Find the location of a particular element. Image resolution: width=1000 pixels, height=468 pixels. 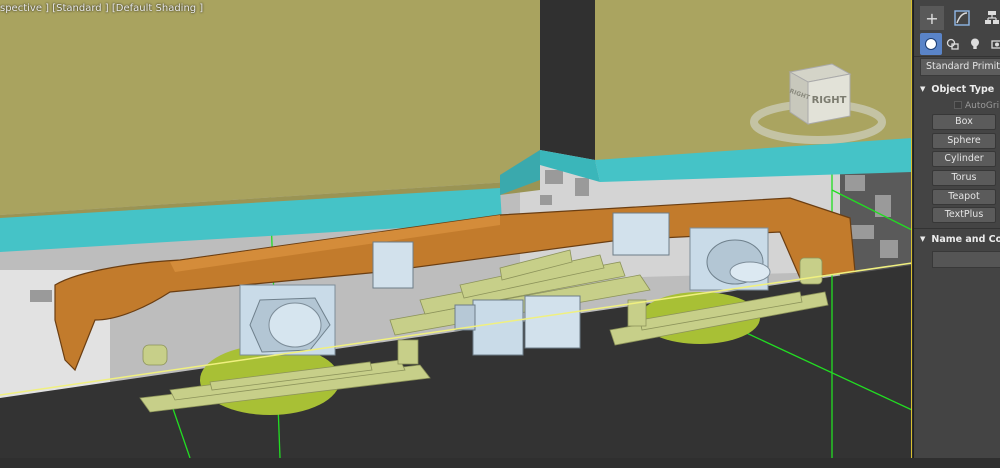

torus-button: Torus is located at coordinates (964, 178).